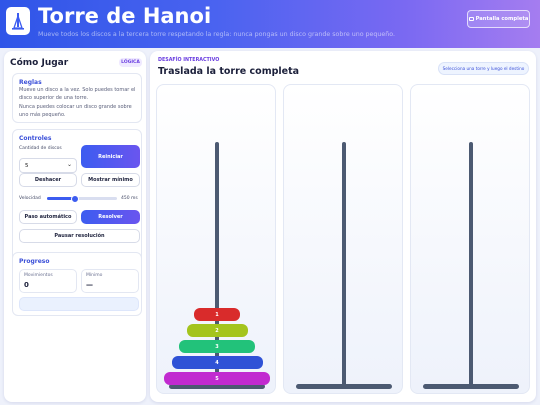 The height and width of the screenshot is (405, 540). I want to click on rules-title: Reglas, so click(30, 82).